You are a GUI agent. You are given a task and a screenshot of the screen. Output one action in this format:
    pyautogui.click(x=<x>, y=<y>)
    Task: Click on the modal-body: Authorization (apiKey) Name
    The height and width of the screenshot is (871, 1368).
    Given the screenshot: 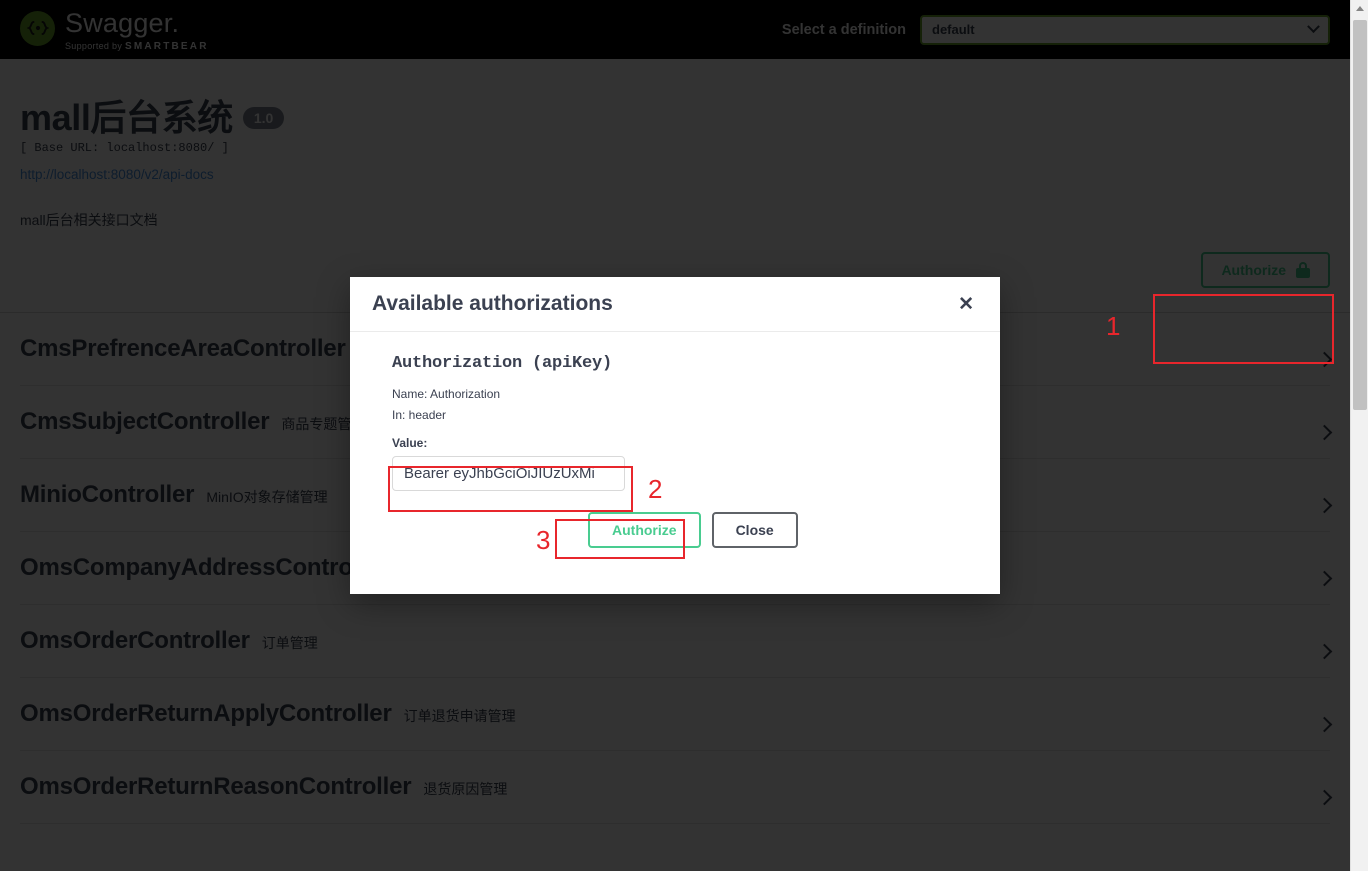 What is the action you would take?
    pyautogui.click(x=675, y=440)
    